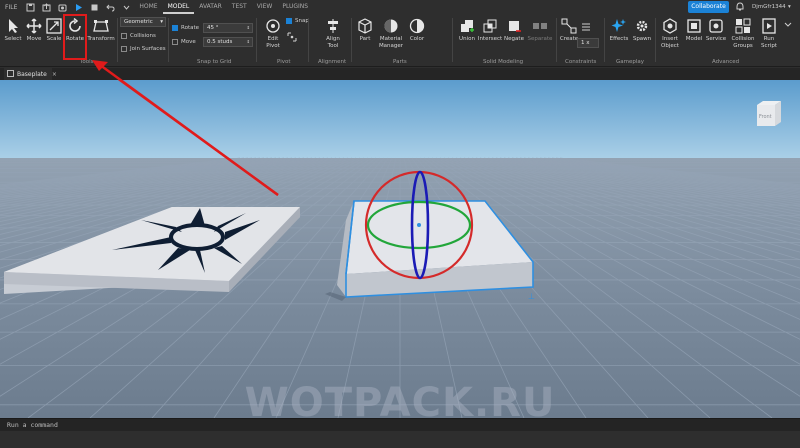  I want to click on annotation-arrow-overlay, so click(185, 128).